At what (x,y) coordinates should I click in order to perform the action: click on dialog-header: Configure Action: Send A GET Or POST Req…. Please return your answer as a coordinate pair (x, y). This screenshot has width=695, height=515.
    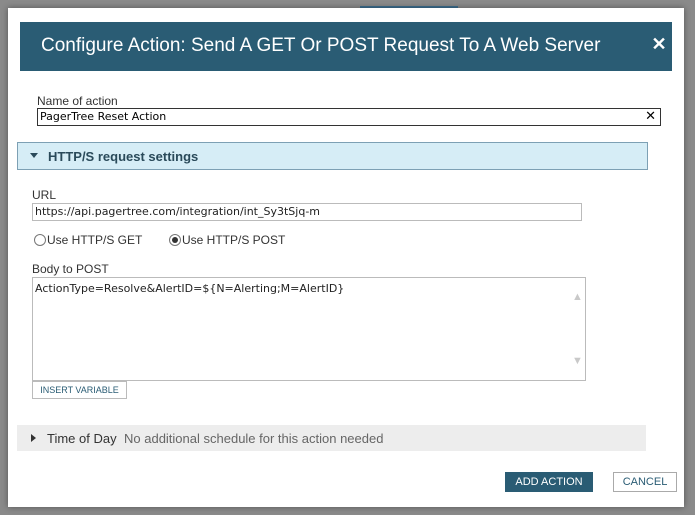
    Looking at the image, I should click on (346, 46).